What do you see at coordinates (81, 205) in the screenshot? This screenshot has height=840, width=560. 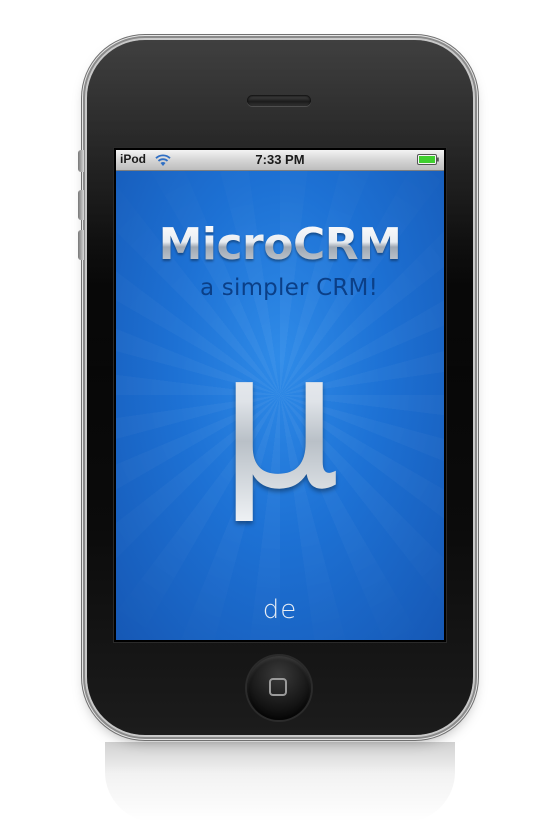 I see `volume-up-button` at bounding box center [81, 205].